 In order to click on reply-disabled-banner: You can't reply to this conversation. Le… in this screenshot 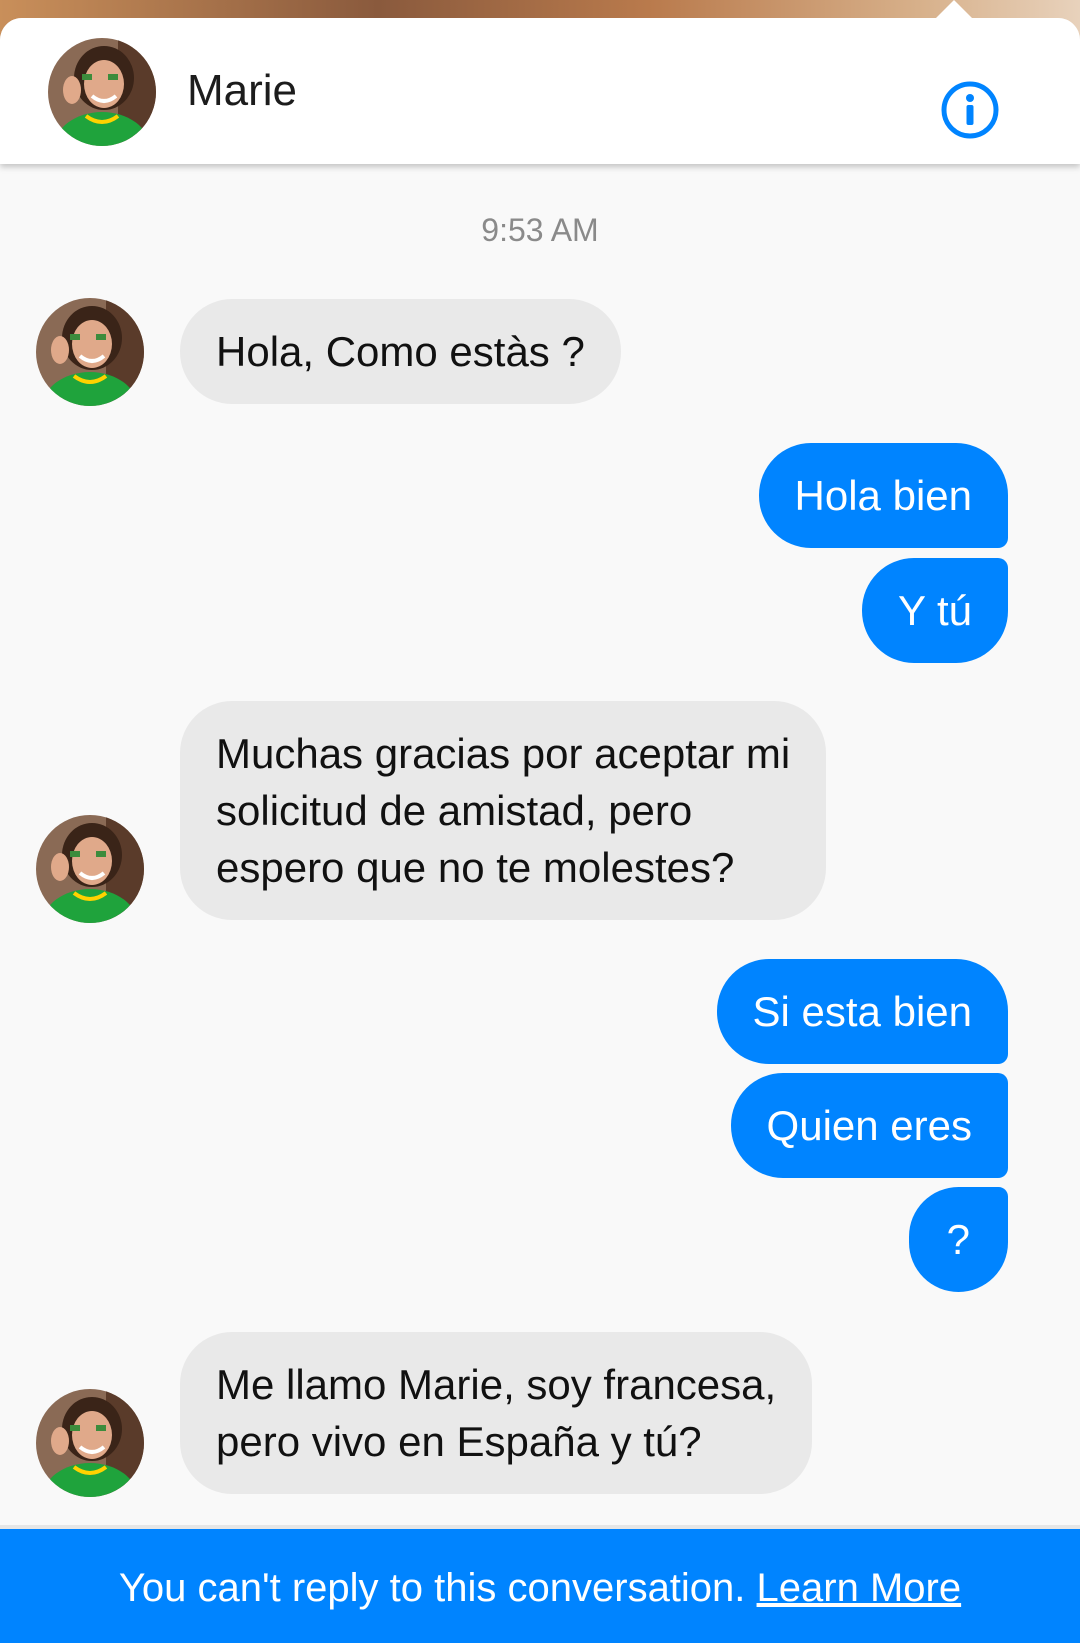, I will do `click(540, 1584)`.